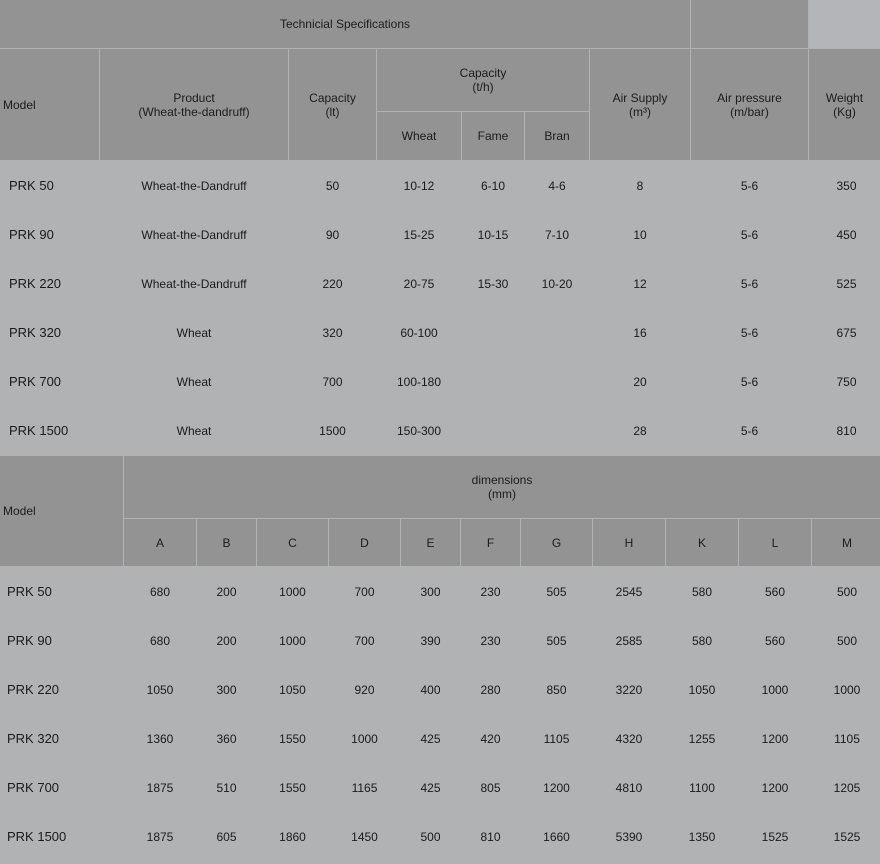 The image size is (880, 864). What do you see at coordinates (490, 787) in the screenshot?
I see `cell-dim-f: 805` at bounding box center [490, 787].